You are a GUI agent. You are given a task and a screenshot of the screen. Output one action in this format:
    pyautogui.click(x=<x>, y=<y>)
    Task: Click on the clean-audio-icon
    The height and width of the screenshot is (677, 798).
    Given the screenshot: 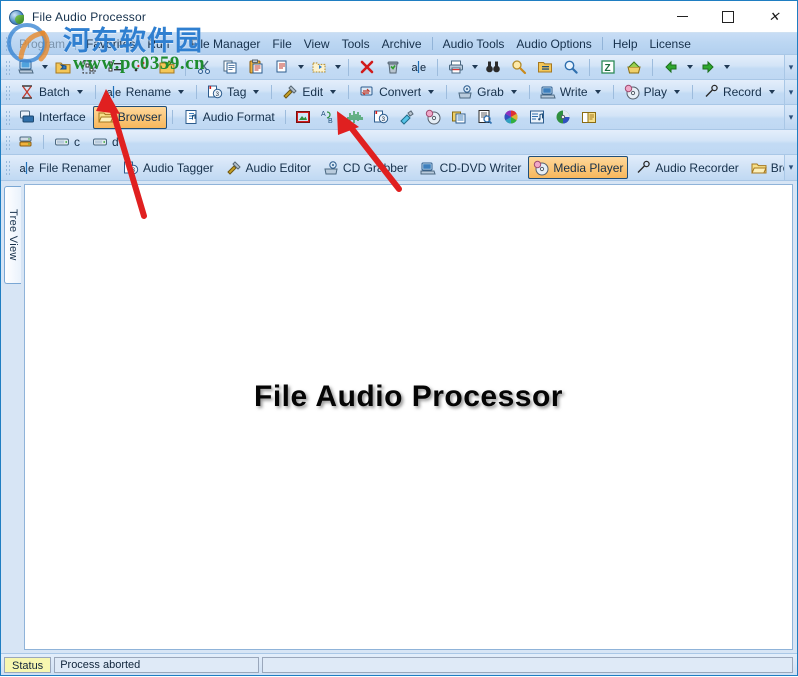 What is the action you would take?
    pyautogui.click(x=407, y=117)
    